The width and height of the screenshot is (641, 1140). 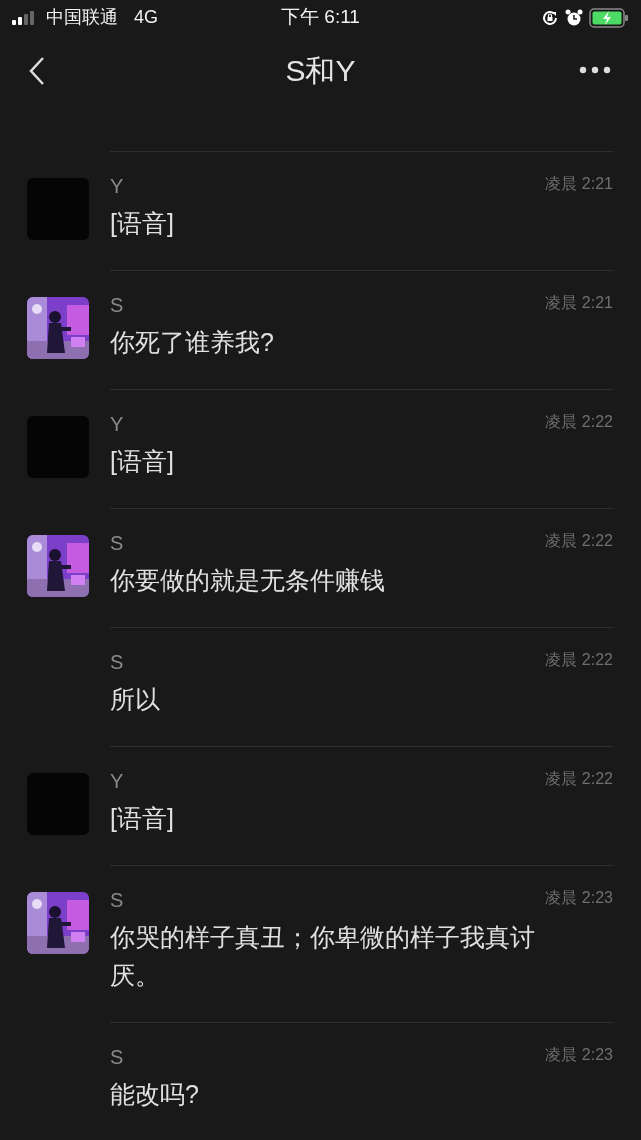 I want to click on back-chevron-icon, so click(x=37, y=71).